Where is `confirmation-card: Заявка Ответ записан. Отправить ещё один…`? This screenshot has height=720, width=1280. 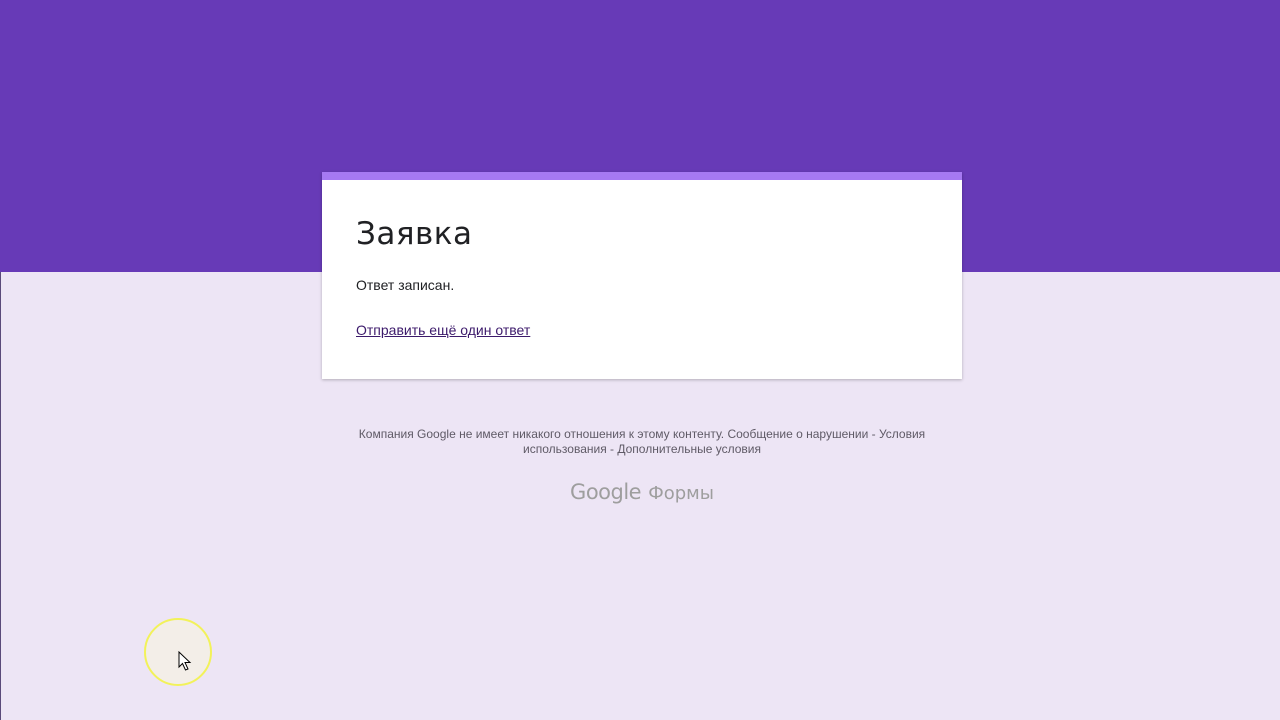 confirmation-card: Заявка Ответ записан. Отправить ещё один… is located at coordinates (642, 275).